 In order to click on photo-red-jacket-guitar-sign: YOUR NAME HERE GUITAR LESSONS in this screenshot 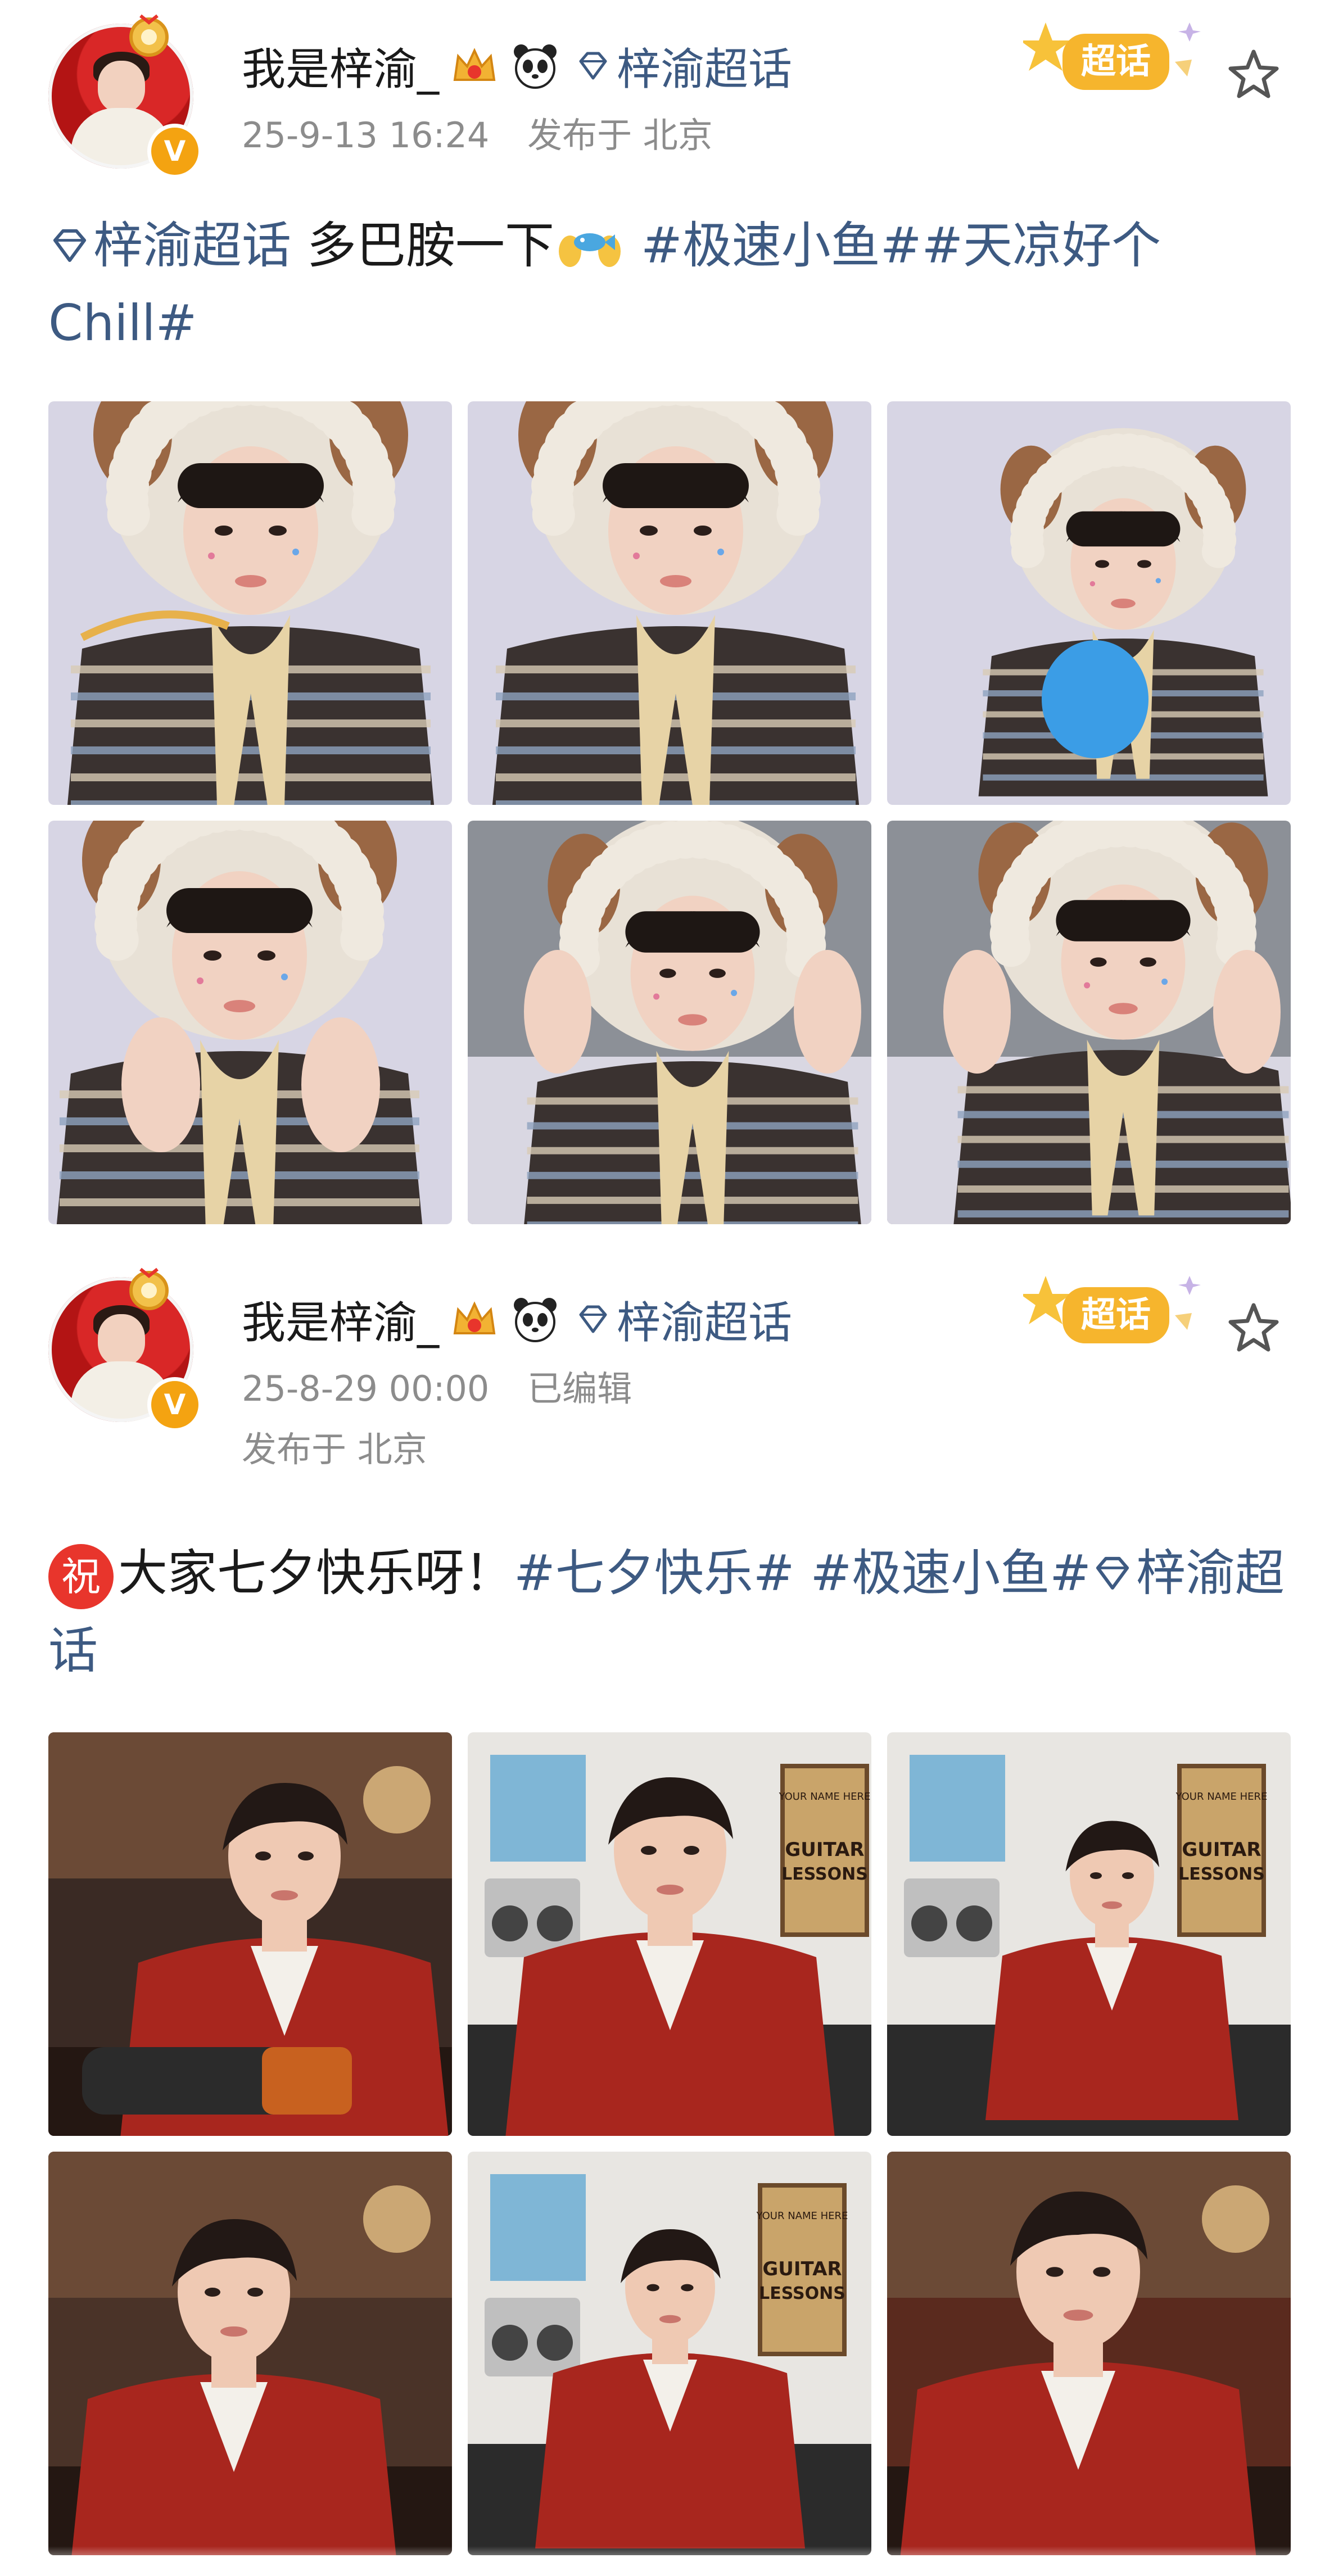, I will do `click(669, 2353)`.